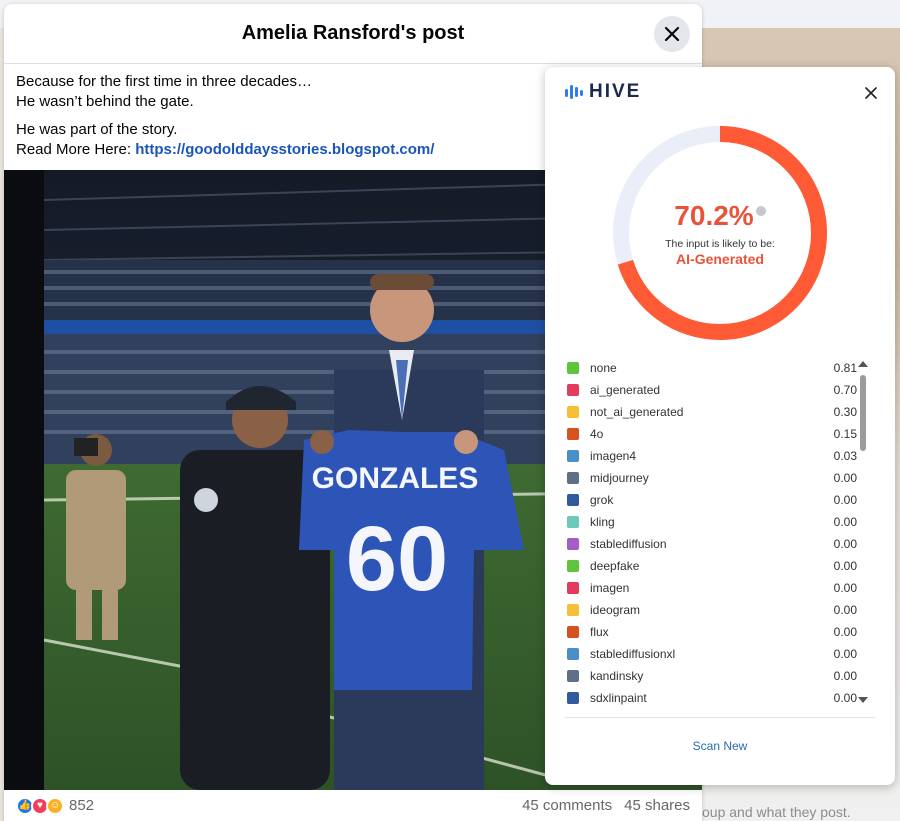 Image resolution: width=900 pixels, height=821 pixels. What do you see at coordinates (712, 588) in the screenshot?
I see `score-row: imagen 0.00` at bounding box center [712, 588].